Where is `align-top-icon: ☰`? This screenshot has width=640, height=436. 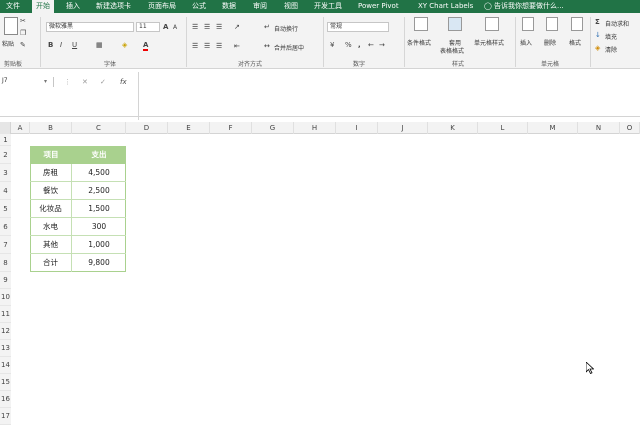
align-top-icon: ☰ is located at coordinates (195, 27).